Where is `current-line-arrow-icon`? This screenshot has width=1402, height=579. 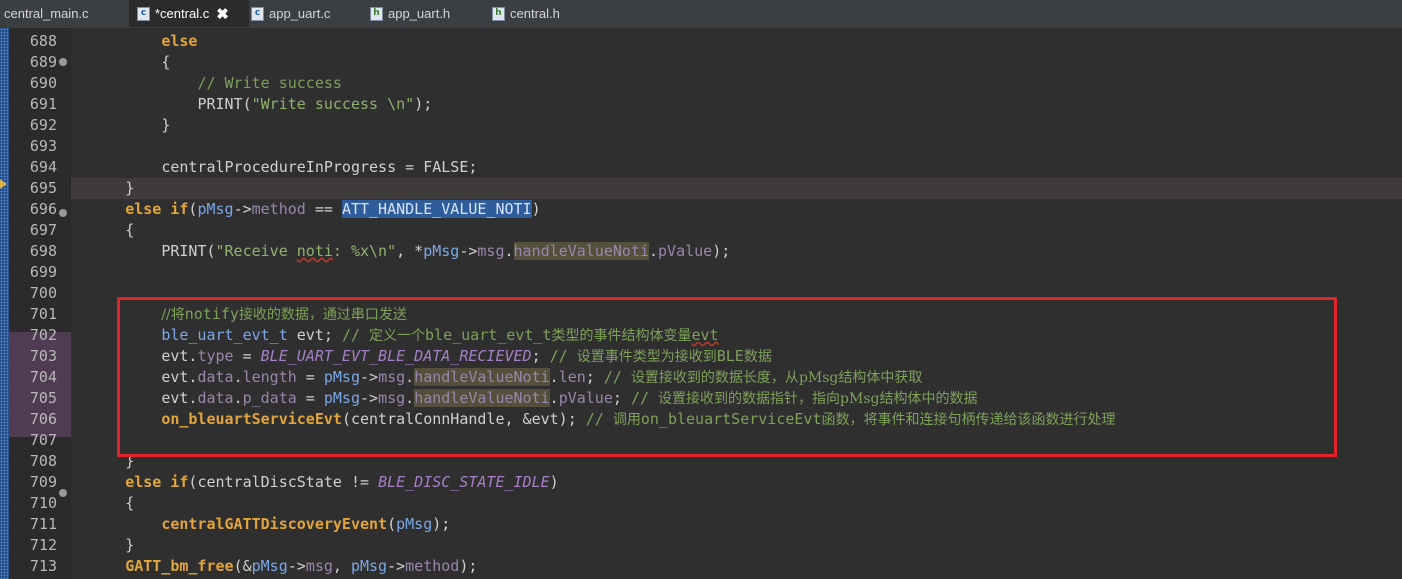 current-line-arrow-icon is located at coordinates (3, 184).